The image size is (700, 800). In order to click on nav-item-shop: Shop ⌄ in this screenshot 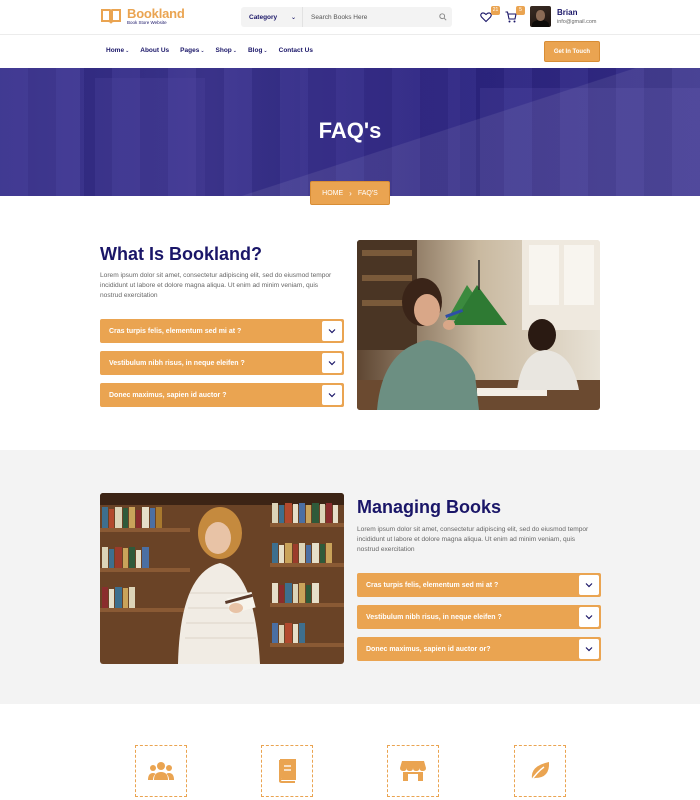, I will do `click(226, 50)`.